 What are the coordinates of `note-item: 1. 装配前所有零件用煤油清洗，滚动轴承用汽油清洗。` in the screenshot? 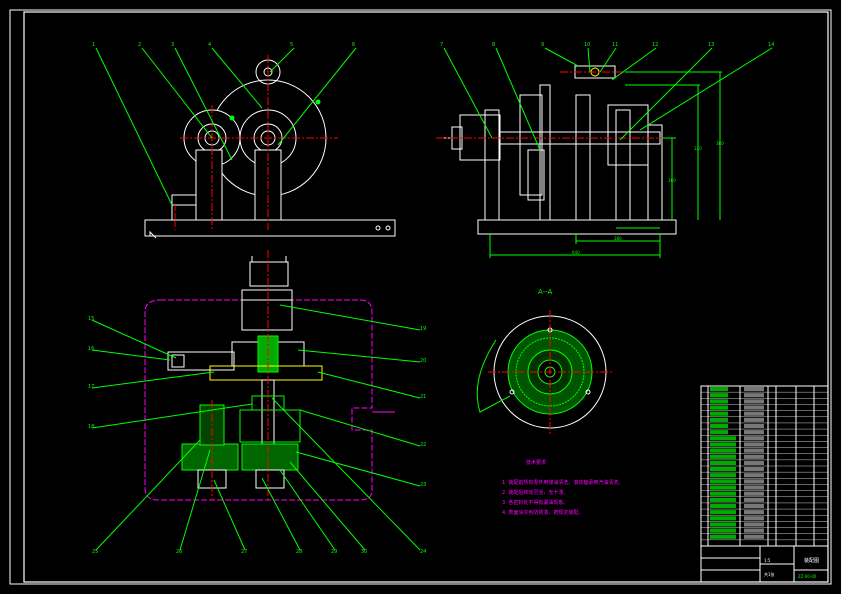 It's located at (562, 482).